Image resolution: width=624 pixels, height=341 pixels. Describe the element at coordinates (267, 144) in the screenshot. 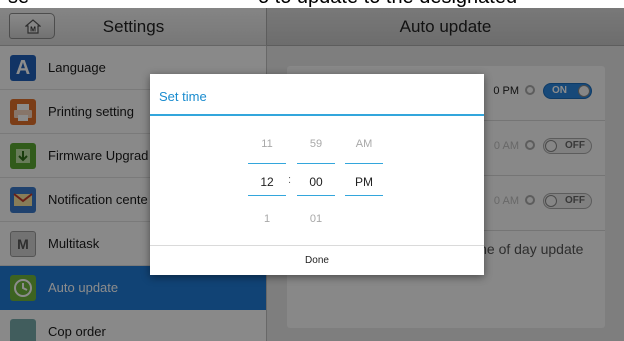

I see `hour-prev: 11` at that location.